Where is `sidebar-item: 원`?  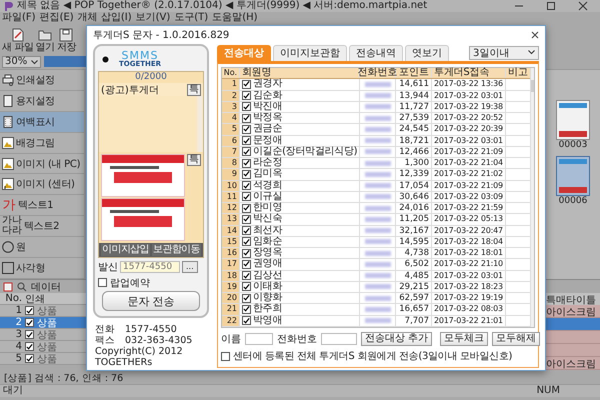 sidebar-item: 원 is located at coordinates (42, 247).